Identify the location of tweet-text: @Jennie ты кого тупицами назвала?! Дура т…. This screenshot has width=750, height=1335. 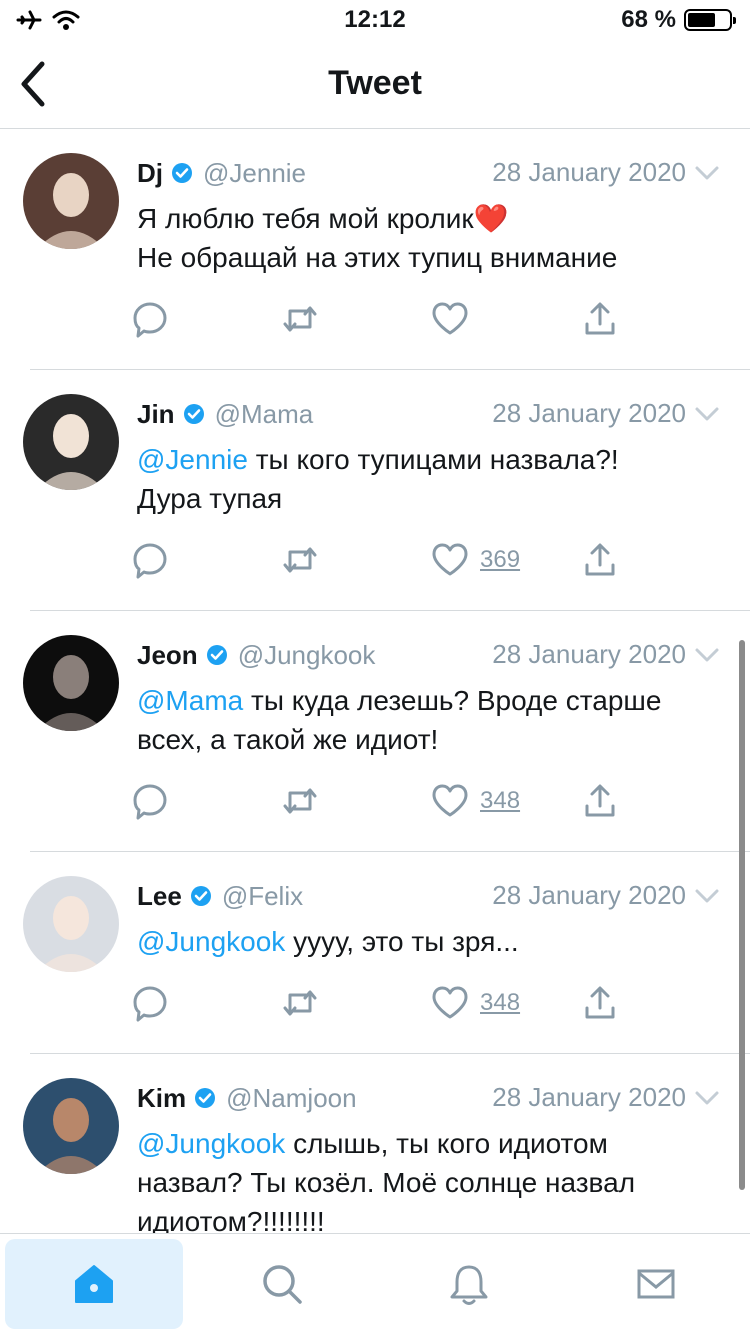
(428, 479).